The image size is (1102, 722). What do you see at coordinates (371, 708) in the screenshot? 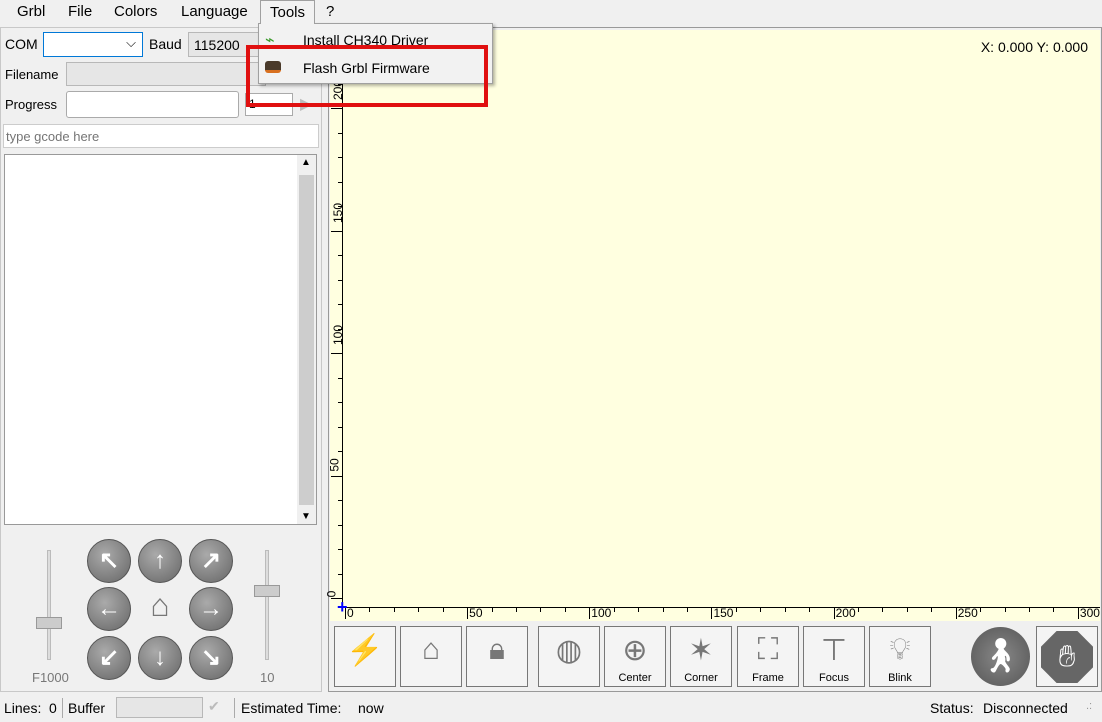
I see `estimated-time-value: now` at bounding box center [371, 708].